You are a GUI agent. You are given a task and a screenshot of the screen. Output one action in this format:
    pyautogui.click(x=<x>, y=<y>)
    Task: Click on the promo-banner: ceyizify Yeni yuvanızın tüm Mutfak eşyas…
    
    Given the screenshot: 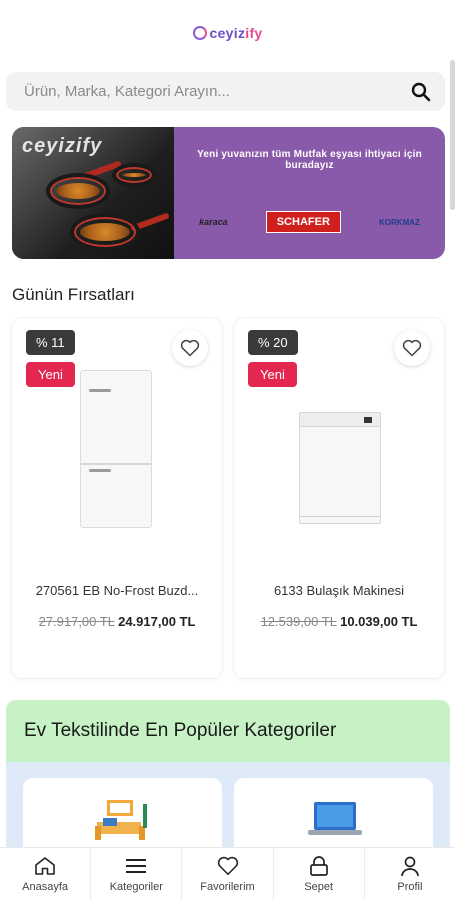 What is the action you would take?
    pyautogui.click(x=228, y=193)
    